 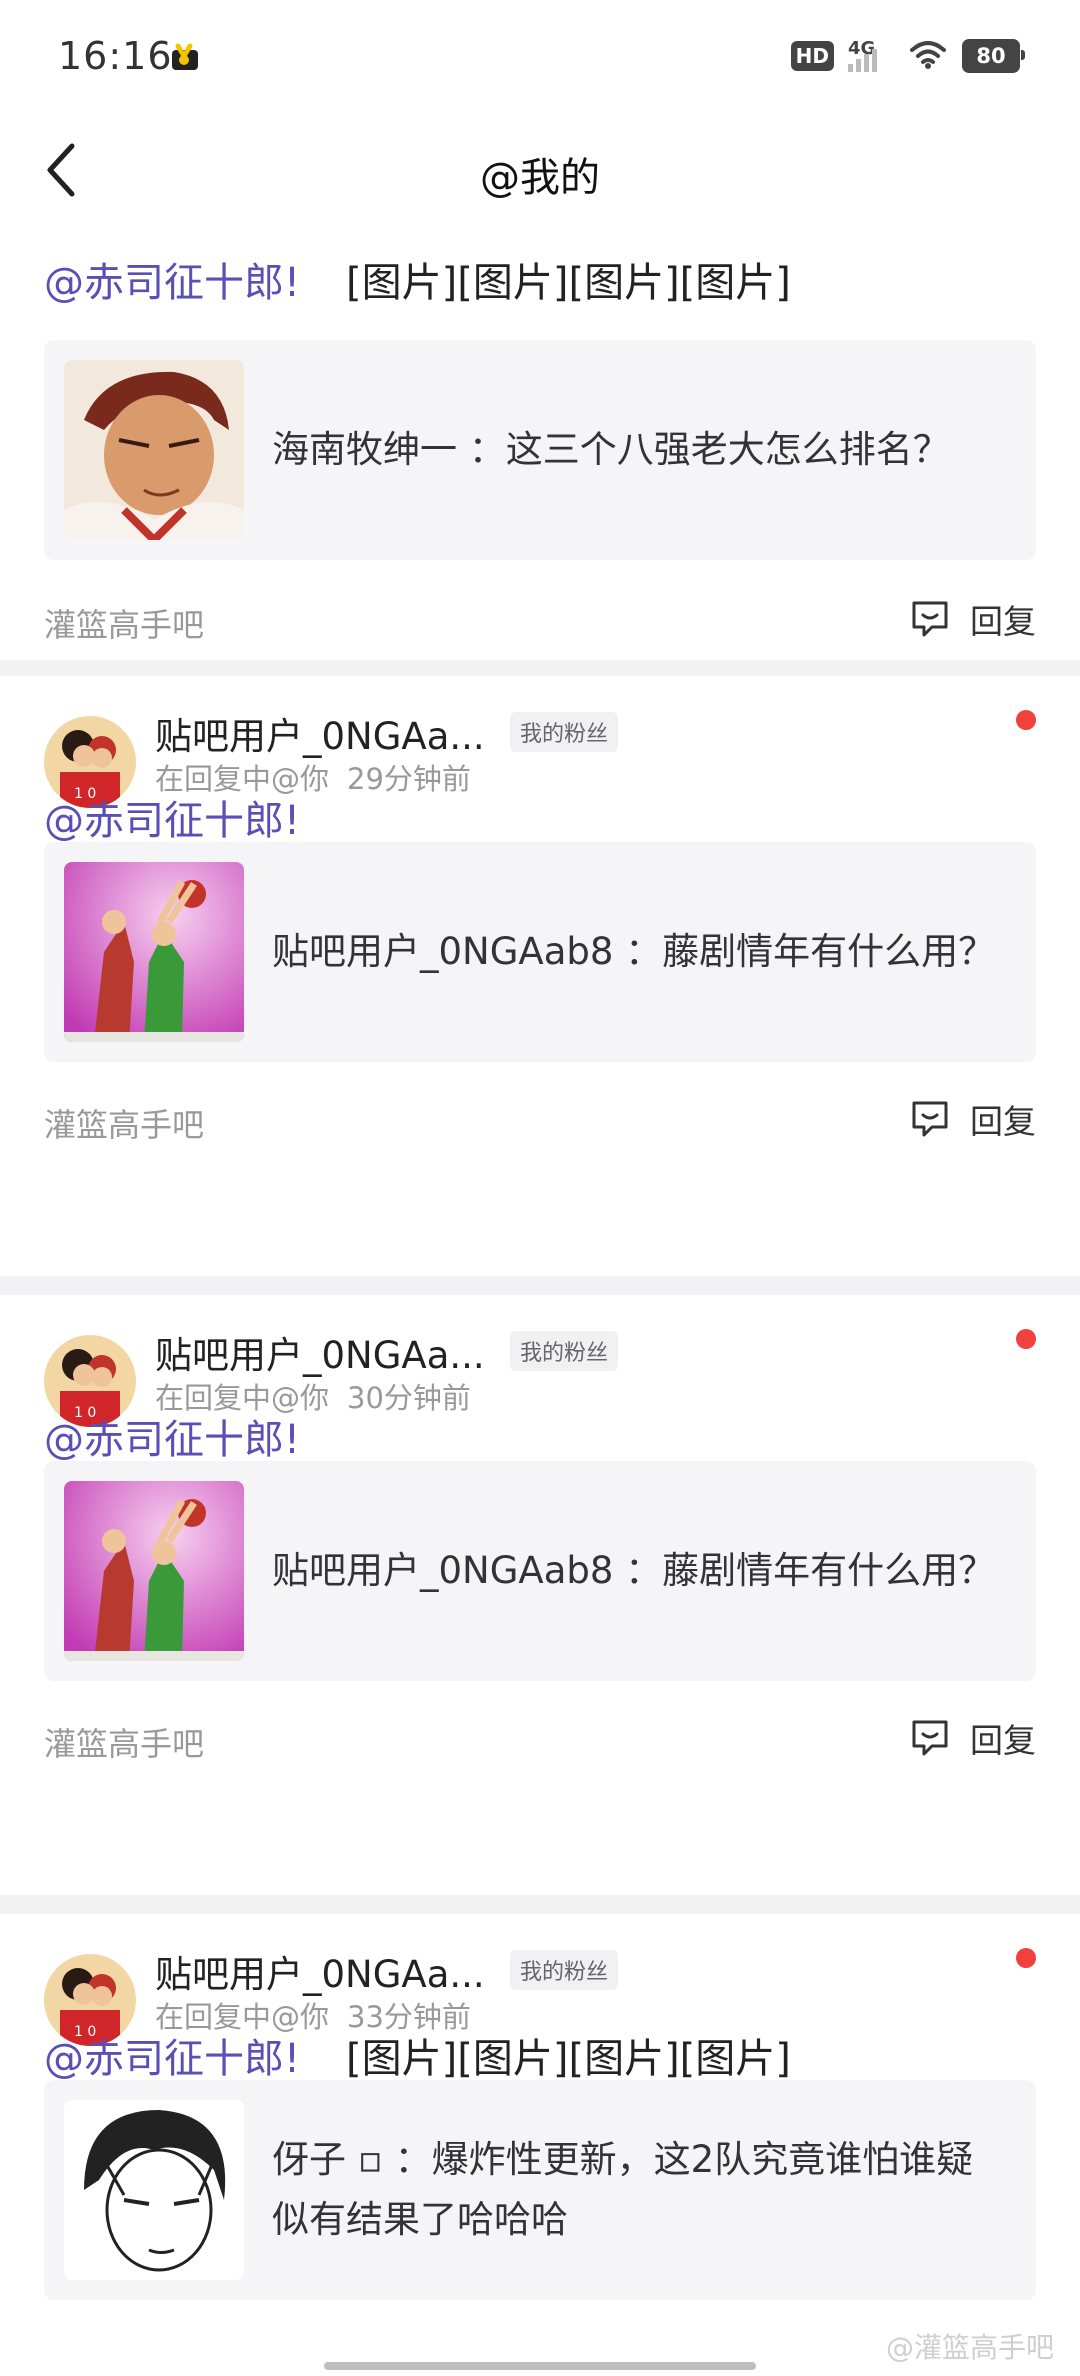 I want to click on quoted-post: 海南牧绅一 ：这三个八强老大怎么排名？, so click(x=540, y=450).